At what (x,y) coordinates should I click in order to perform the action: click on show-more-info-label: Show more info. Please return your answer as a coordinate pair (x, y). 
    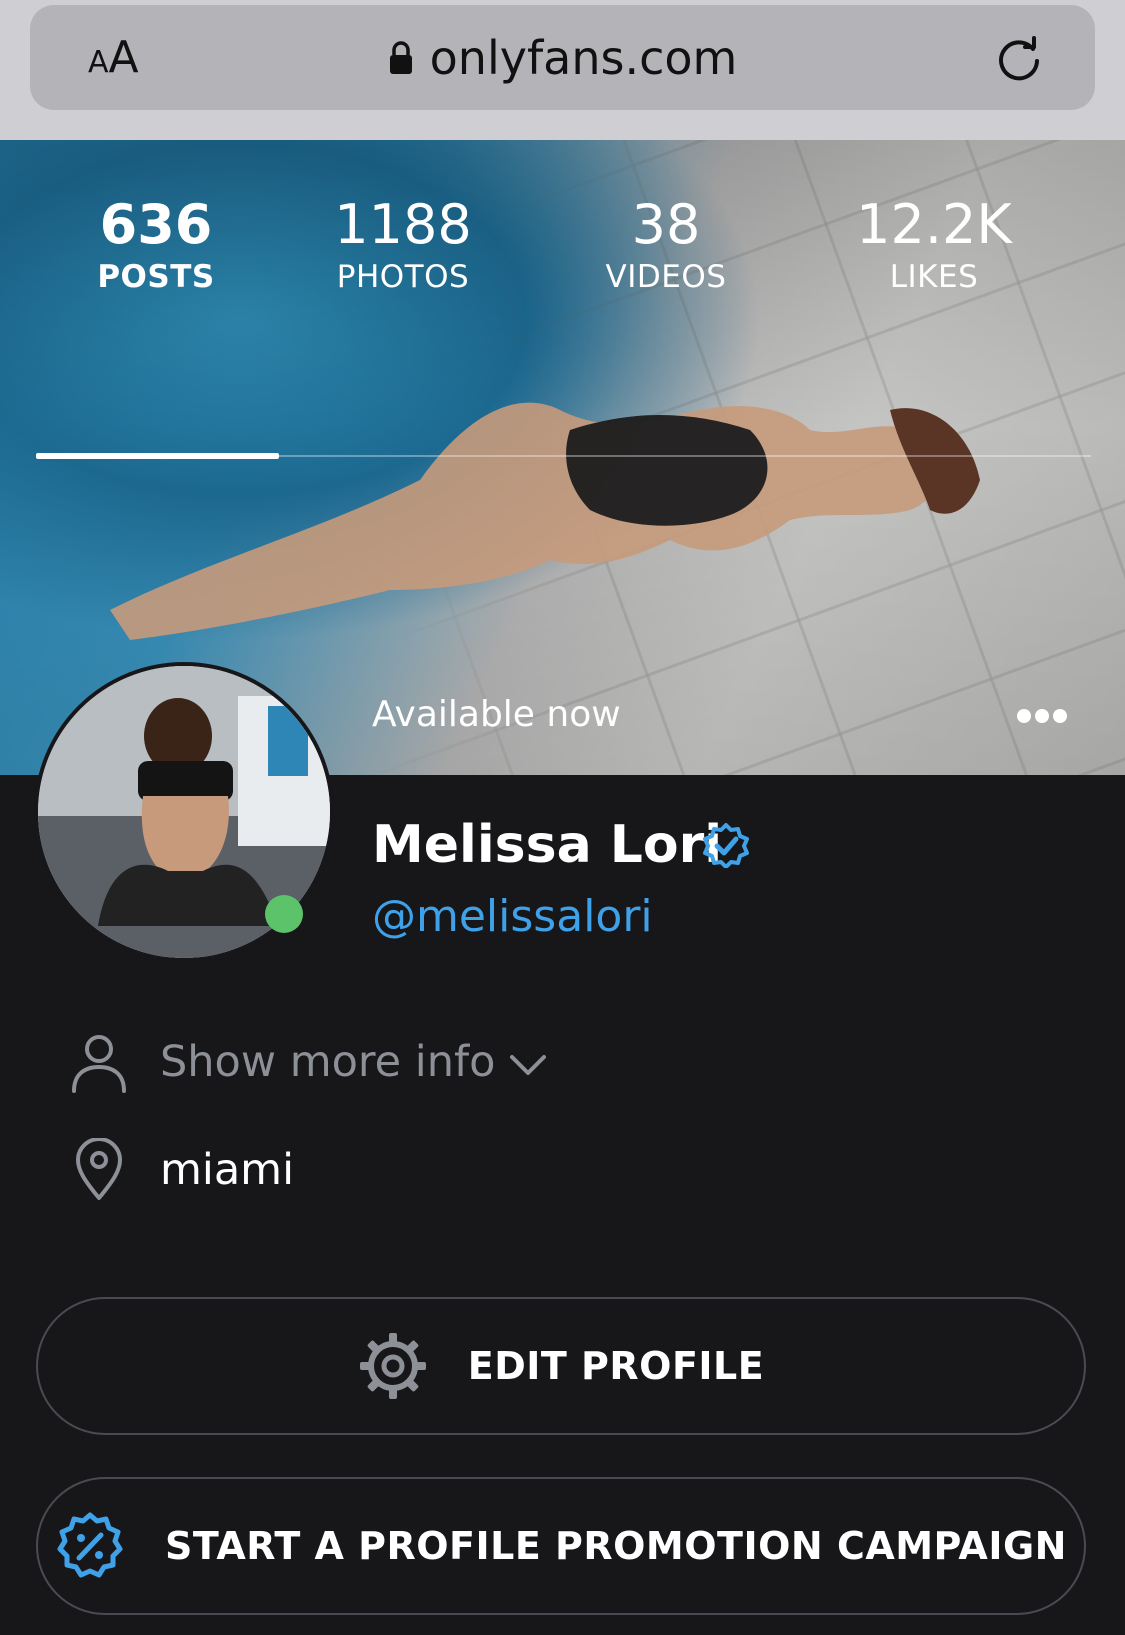
    Looking at the image, I should click on (328, 1062).